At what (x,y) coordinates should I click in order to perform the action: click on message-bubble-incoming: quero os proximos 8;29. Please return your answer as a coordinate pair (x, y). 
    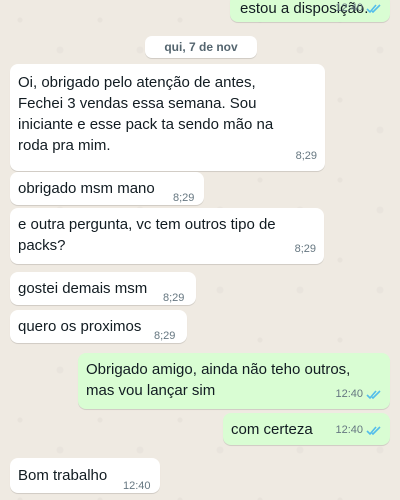
    Looking at the image, I should click on (98, 326).